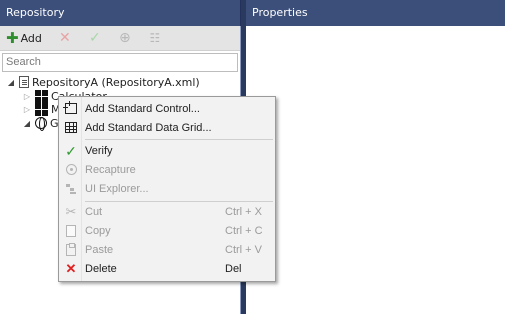  I want to click on ui-explorer-button: ☷, so click(155, 38).